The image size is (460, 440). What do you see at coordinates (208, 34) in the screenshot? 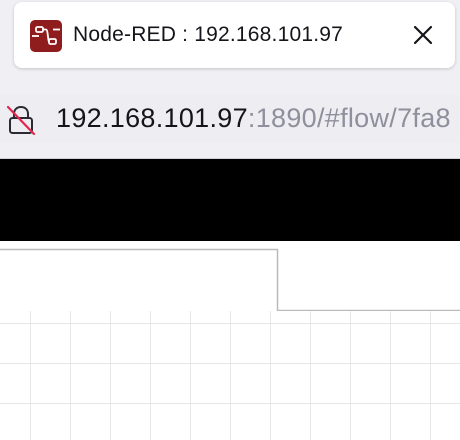
I see `tab-title: Node-RED : 192.168.101.97` at bounding box center [208, 34].